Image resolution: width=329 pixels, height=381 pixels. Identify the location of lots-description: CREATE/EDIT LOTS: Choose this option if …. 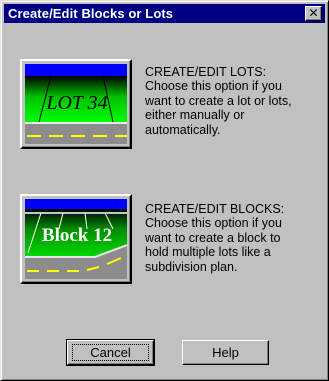
(218, 101).